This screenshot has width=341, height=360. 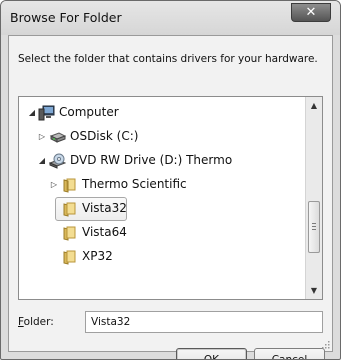 What do you see at coordinates (314, 290) in the screenshot?
I see `scroll-down-arrow-icon: ▼` at bounding box center [314, 290].